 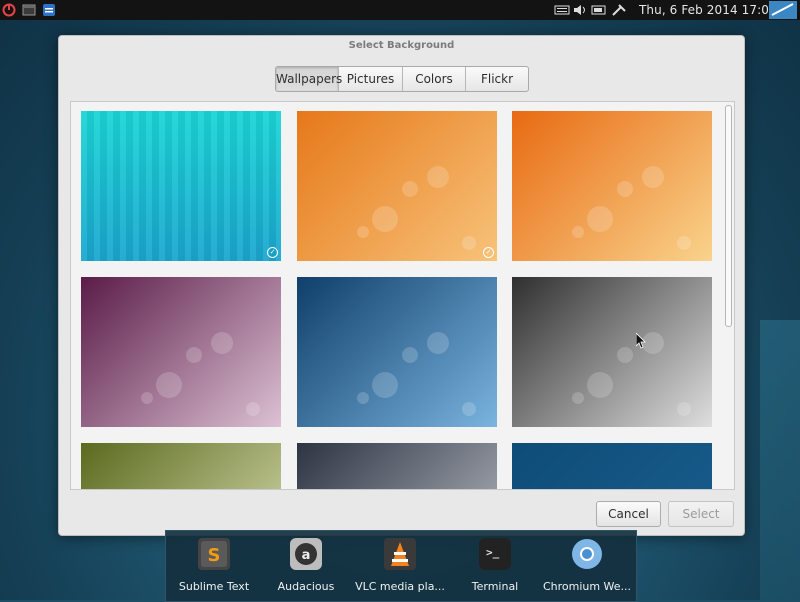 I want to click on svg-text: a, so click(x=306, y=555).